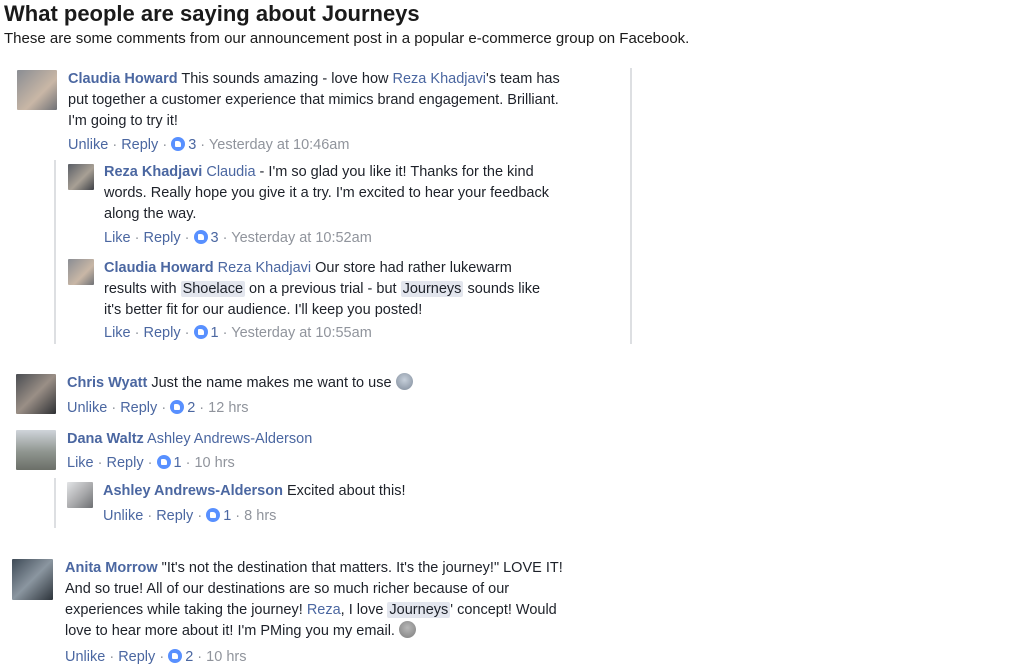  Describe the element at coordinates (153, 172) in the screenshot. I see `comment-author: Reza Khadjavi` at that location.